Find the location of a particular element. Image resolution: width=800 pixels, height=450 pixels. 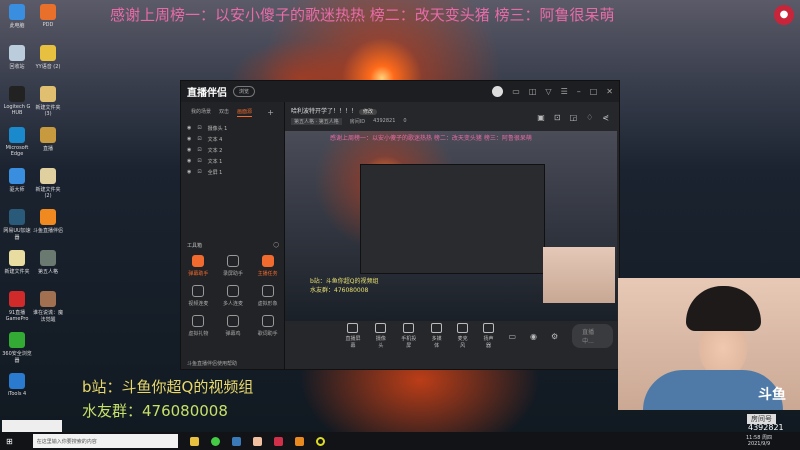

tool-item: 虚拟礼物 is located at coordinates (198, 326).